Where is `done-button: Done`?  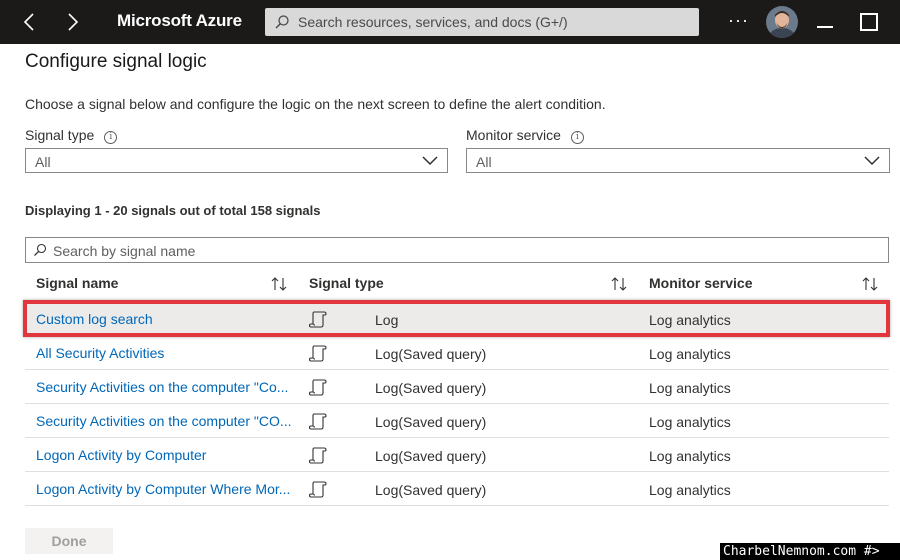
done-button: Done is located at coordinates (69, 541).